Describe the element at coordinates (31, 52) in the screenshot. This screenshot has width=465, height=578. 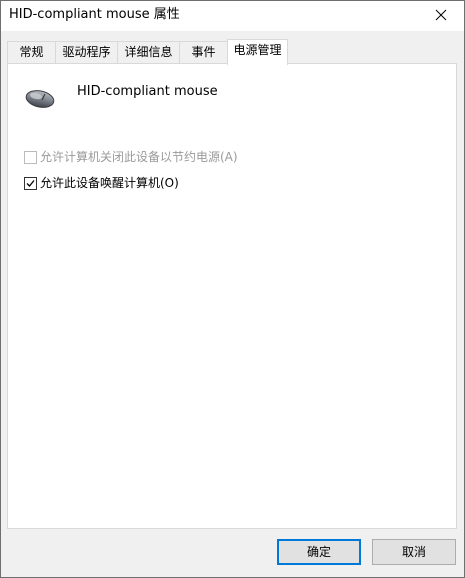
I see `tab-general: 常规` at that location.